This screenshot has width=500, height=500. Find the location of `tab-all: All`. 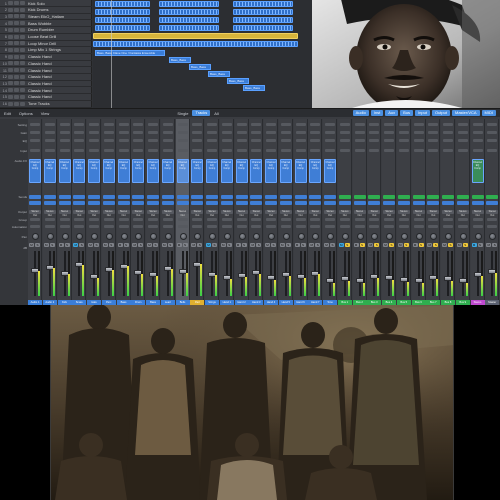

tab-all: All is located at coordinates (216, 113).